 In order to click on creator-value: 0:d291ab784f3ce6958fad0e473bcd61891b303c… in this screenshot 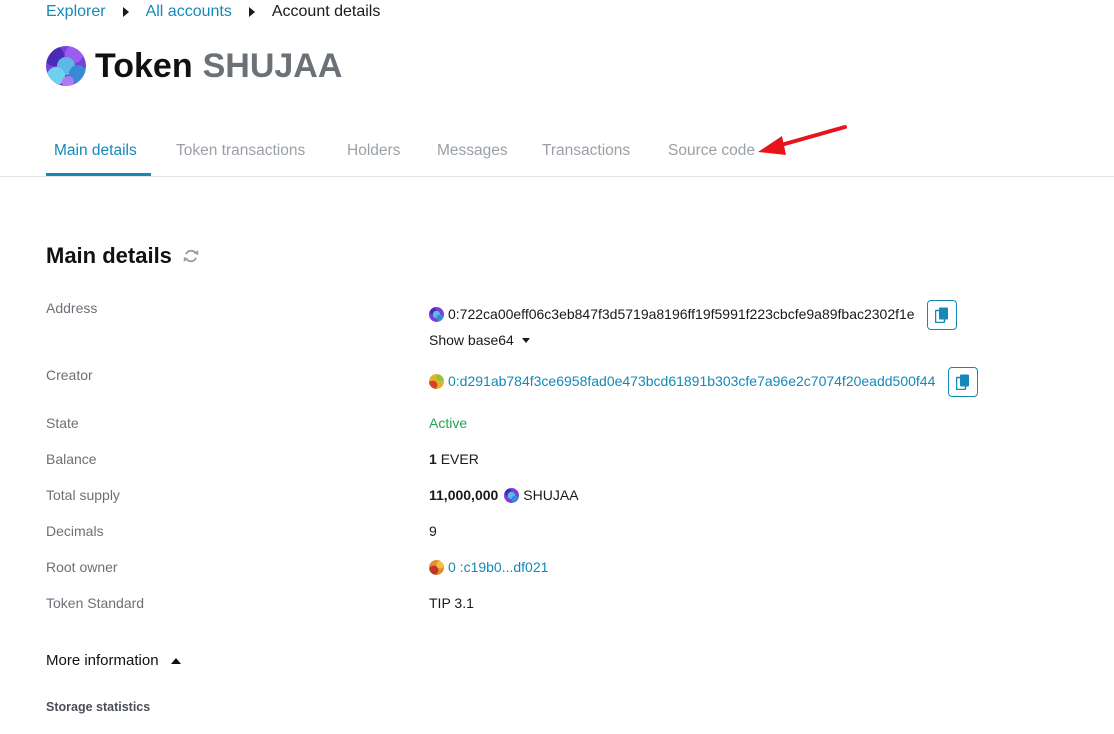, I will do `click(682, 381)`.